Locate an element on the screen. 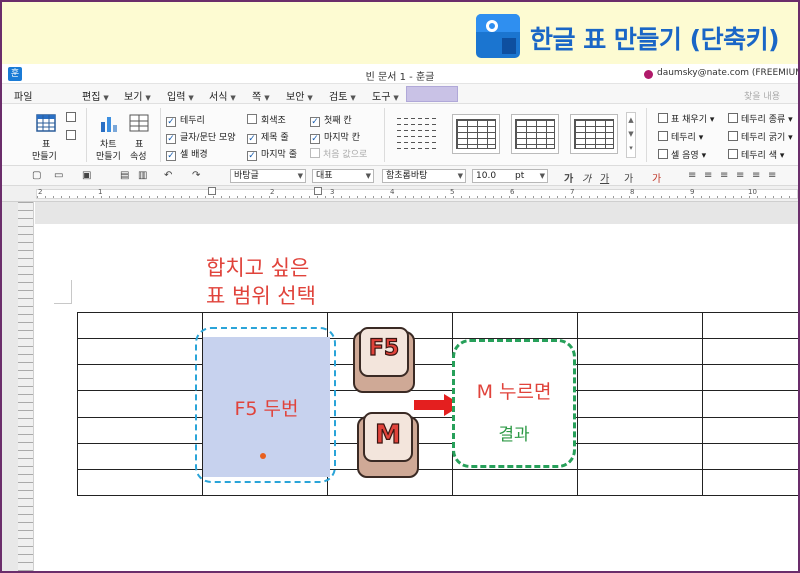 Image resolution: width=800 pixels, height=573 pixels. table-fill-button: 표 채우기 ▾ is located at coordinates (686, 118).